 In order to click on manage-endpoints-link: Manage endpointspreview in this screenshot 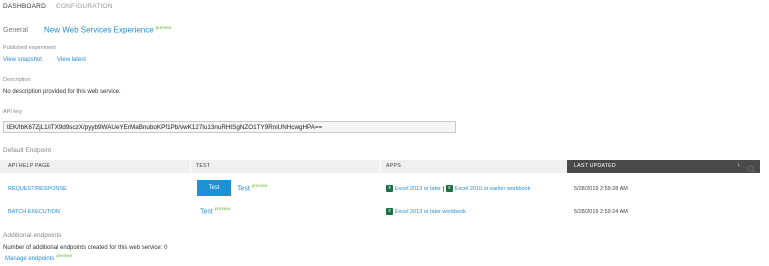, I will do `click(38, 257)`.